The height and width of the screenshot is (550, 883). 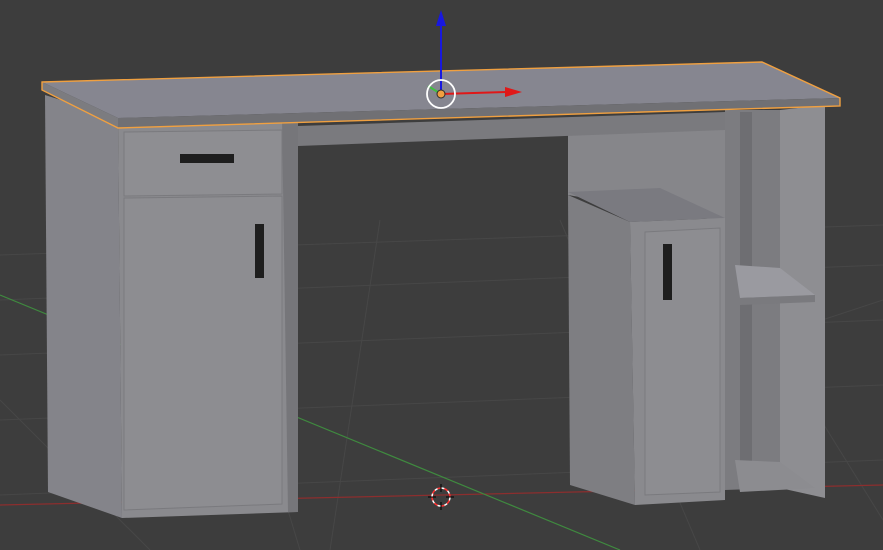 I want to click on object-origin-icon, so click(x=441, y=94).